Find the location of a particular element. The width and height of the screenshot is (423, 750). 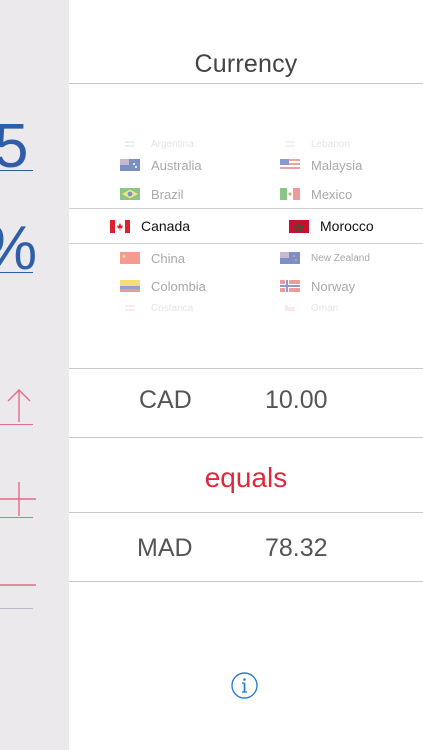

to-amount-value: 78.32 is located at coordinates (296, 548).